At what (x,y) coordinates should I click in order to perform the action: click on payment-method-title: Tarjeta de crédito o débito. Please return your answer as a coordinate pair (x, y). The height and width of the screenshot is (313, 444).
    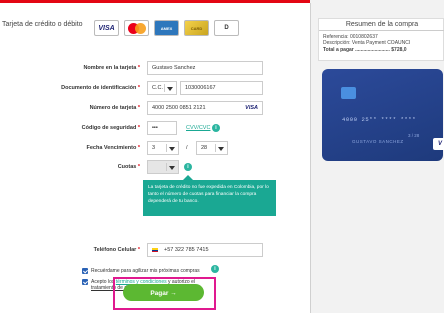
    Looking at the image, I should click on (42, 24).